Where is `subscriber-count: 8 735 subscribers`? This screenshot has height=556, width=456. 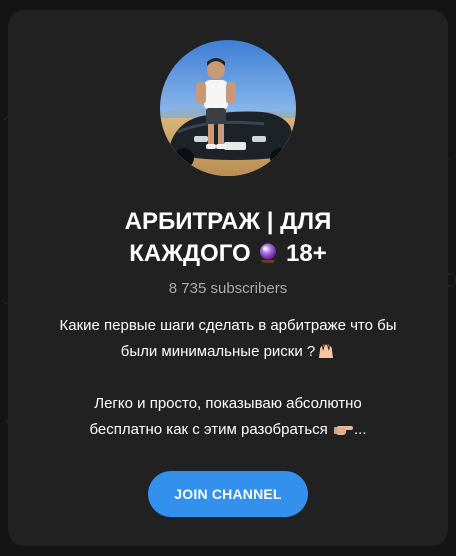 subscriber-count: 8 735 subscribers is located at coordinates (228, 288).